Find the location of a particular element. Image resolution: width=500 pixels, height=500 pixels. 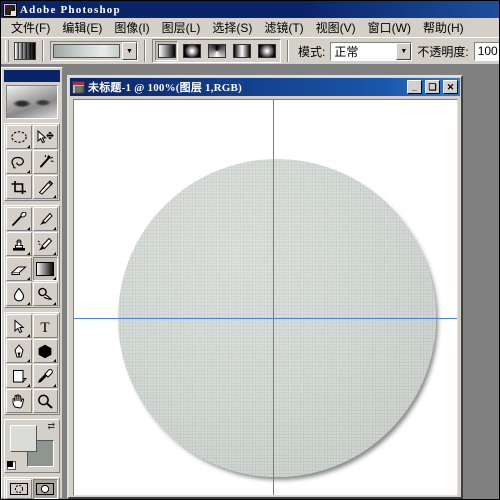

blur-tool is located at coordinates (19, 294).